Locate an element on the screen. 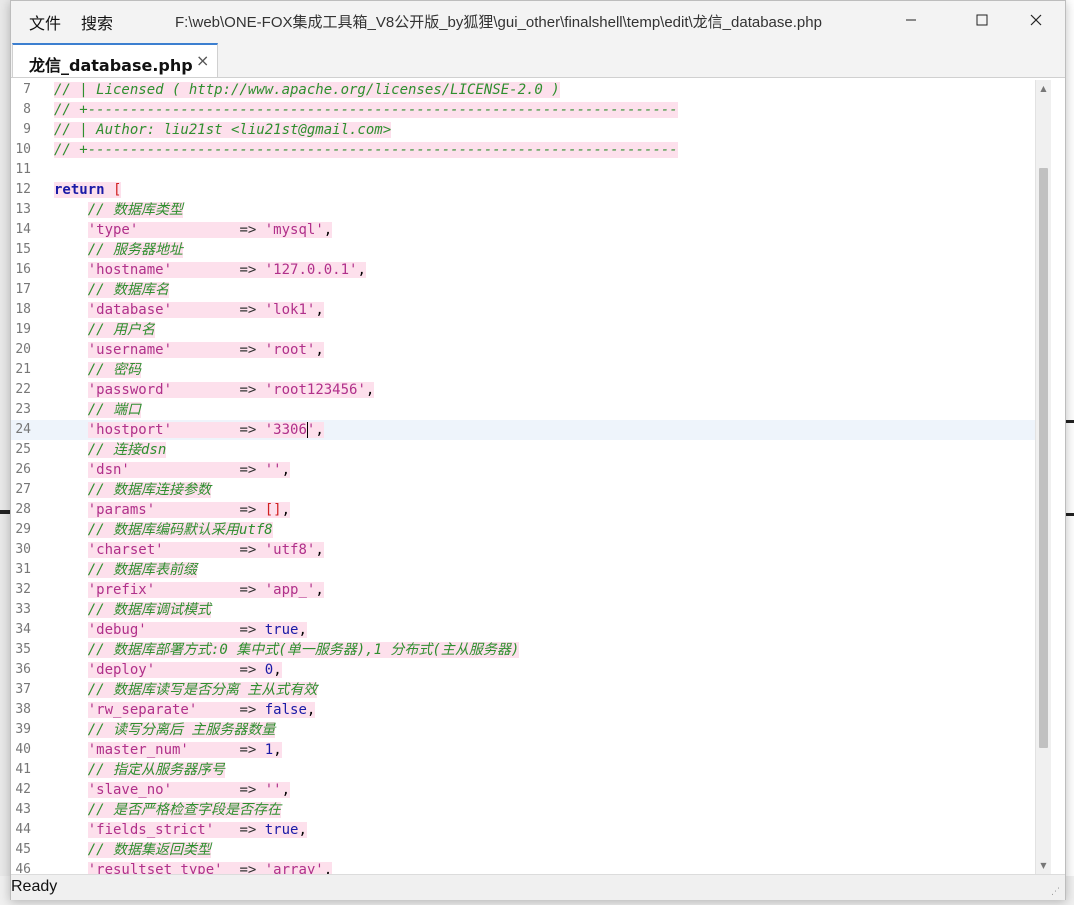 Image resolution: width=1074 pixels, height=905 pixels. line-number: 27 is located at coordinates (23, 489).